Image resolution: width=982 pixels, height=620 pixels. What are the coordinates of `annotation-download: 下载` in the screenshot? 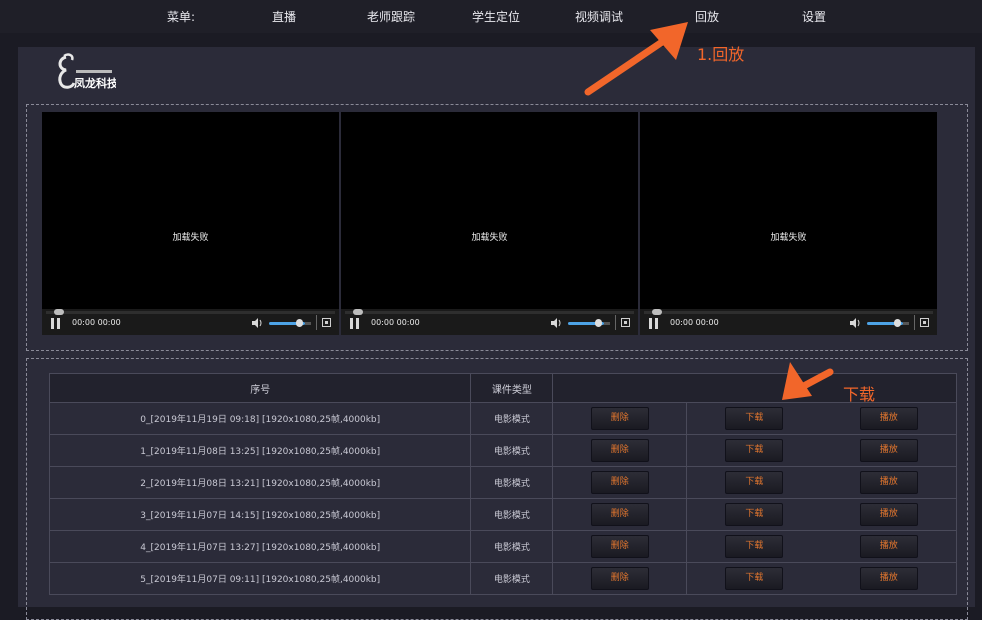 It's located at (859, 394).